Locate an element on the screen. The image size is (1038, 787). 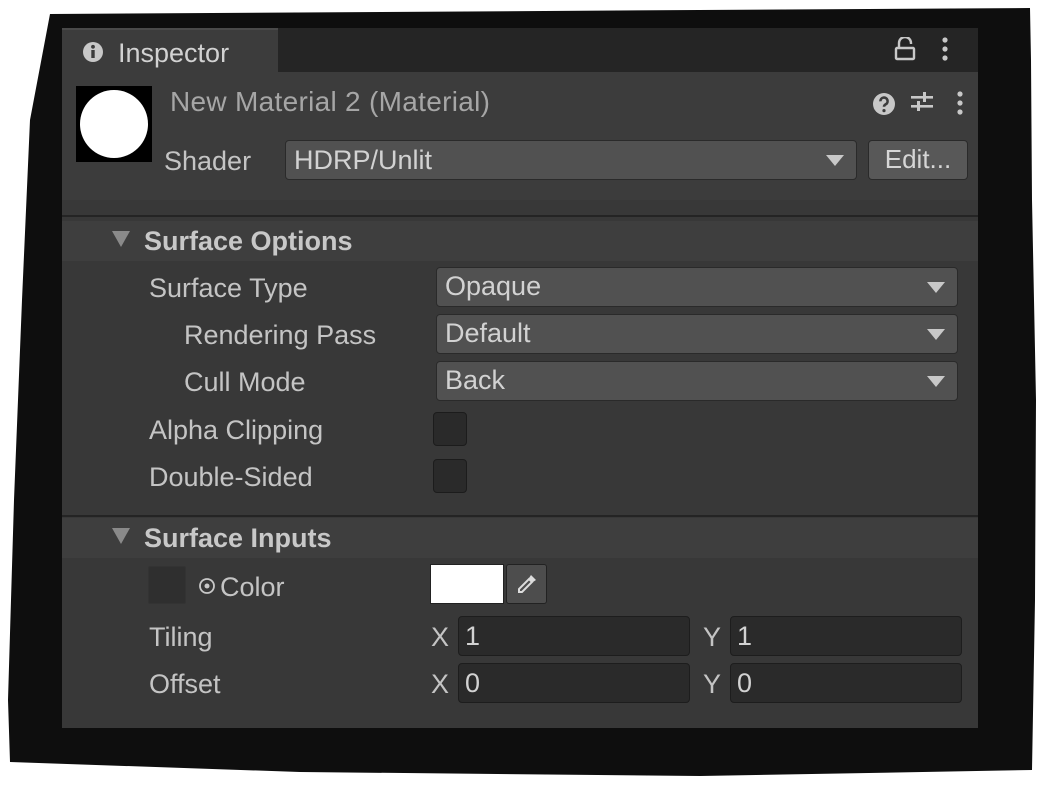
tab-inspector: Inspector is located at coordinates (170, 50).